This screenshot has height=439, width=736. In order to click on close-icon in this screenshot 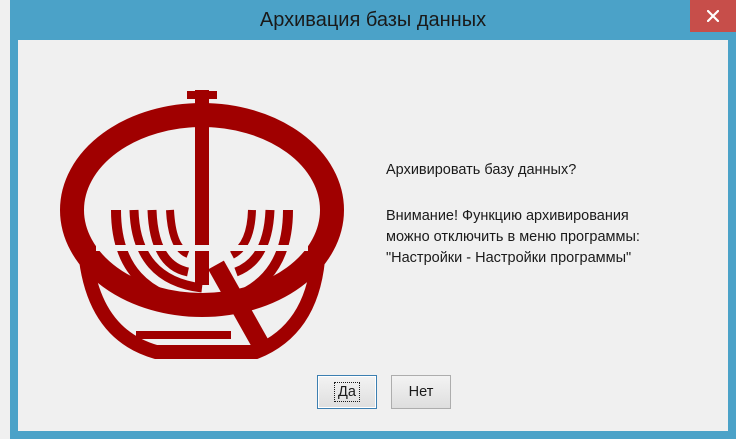, I will do `click(713, 16)`.